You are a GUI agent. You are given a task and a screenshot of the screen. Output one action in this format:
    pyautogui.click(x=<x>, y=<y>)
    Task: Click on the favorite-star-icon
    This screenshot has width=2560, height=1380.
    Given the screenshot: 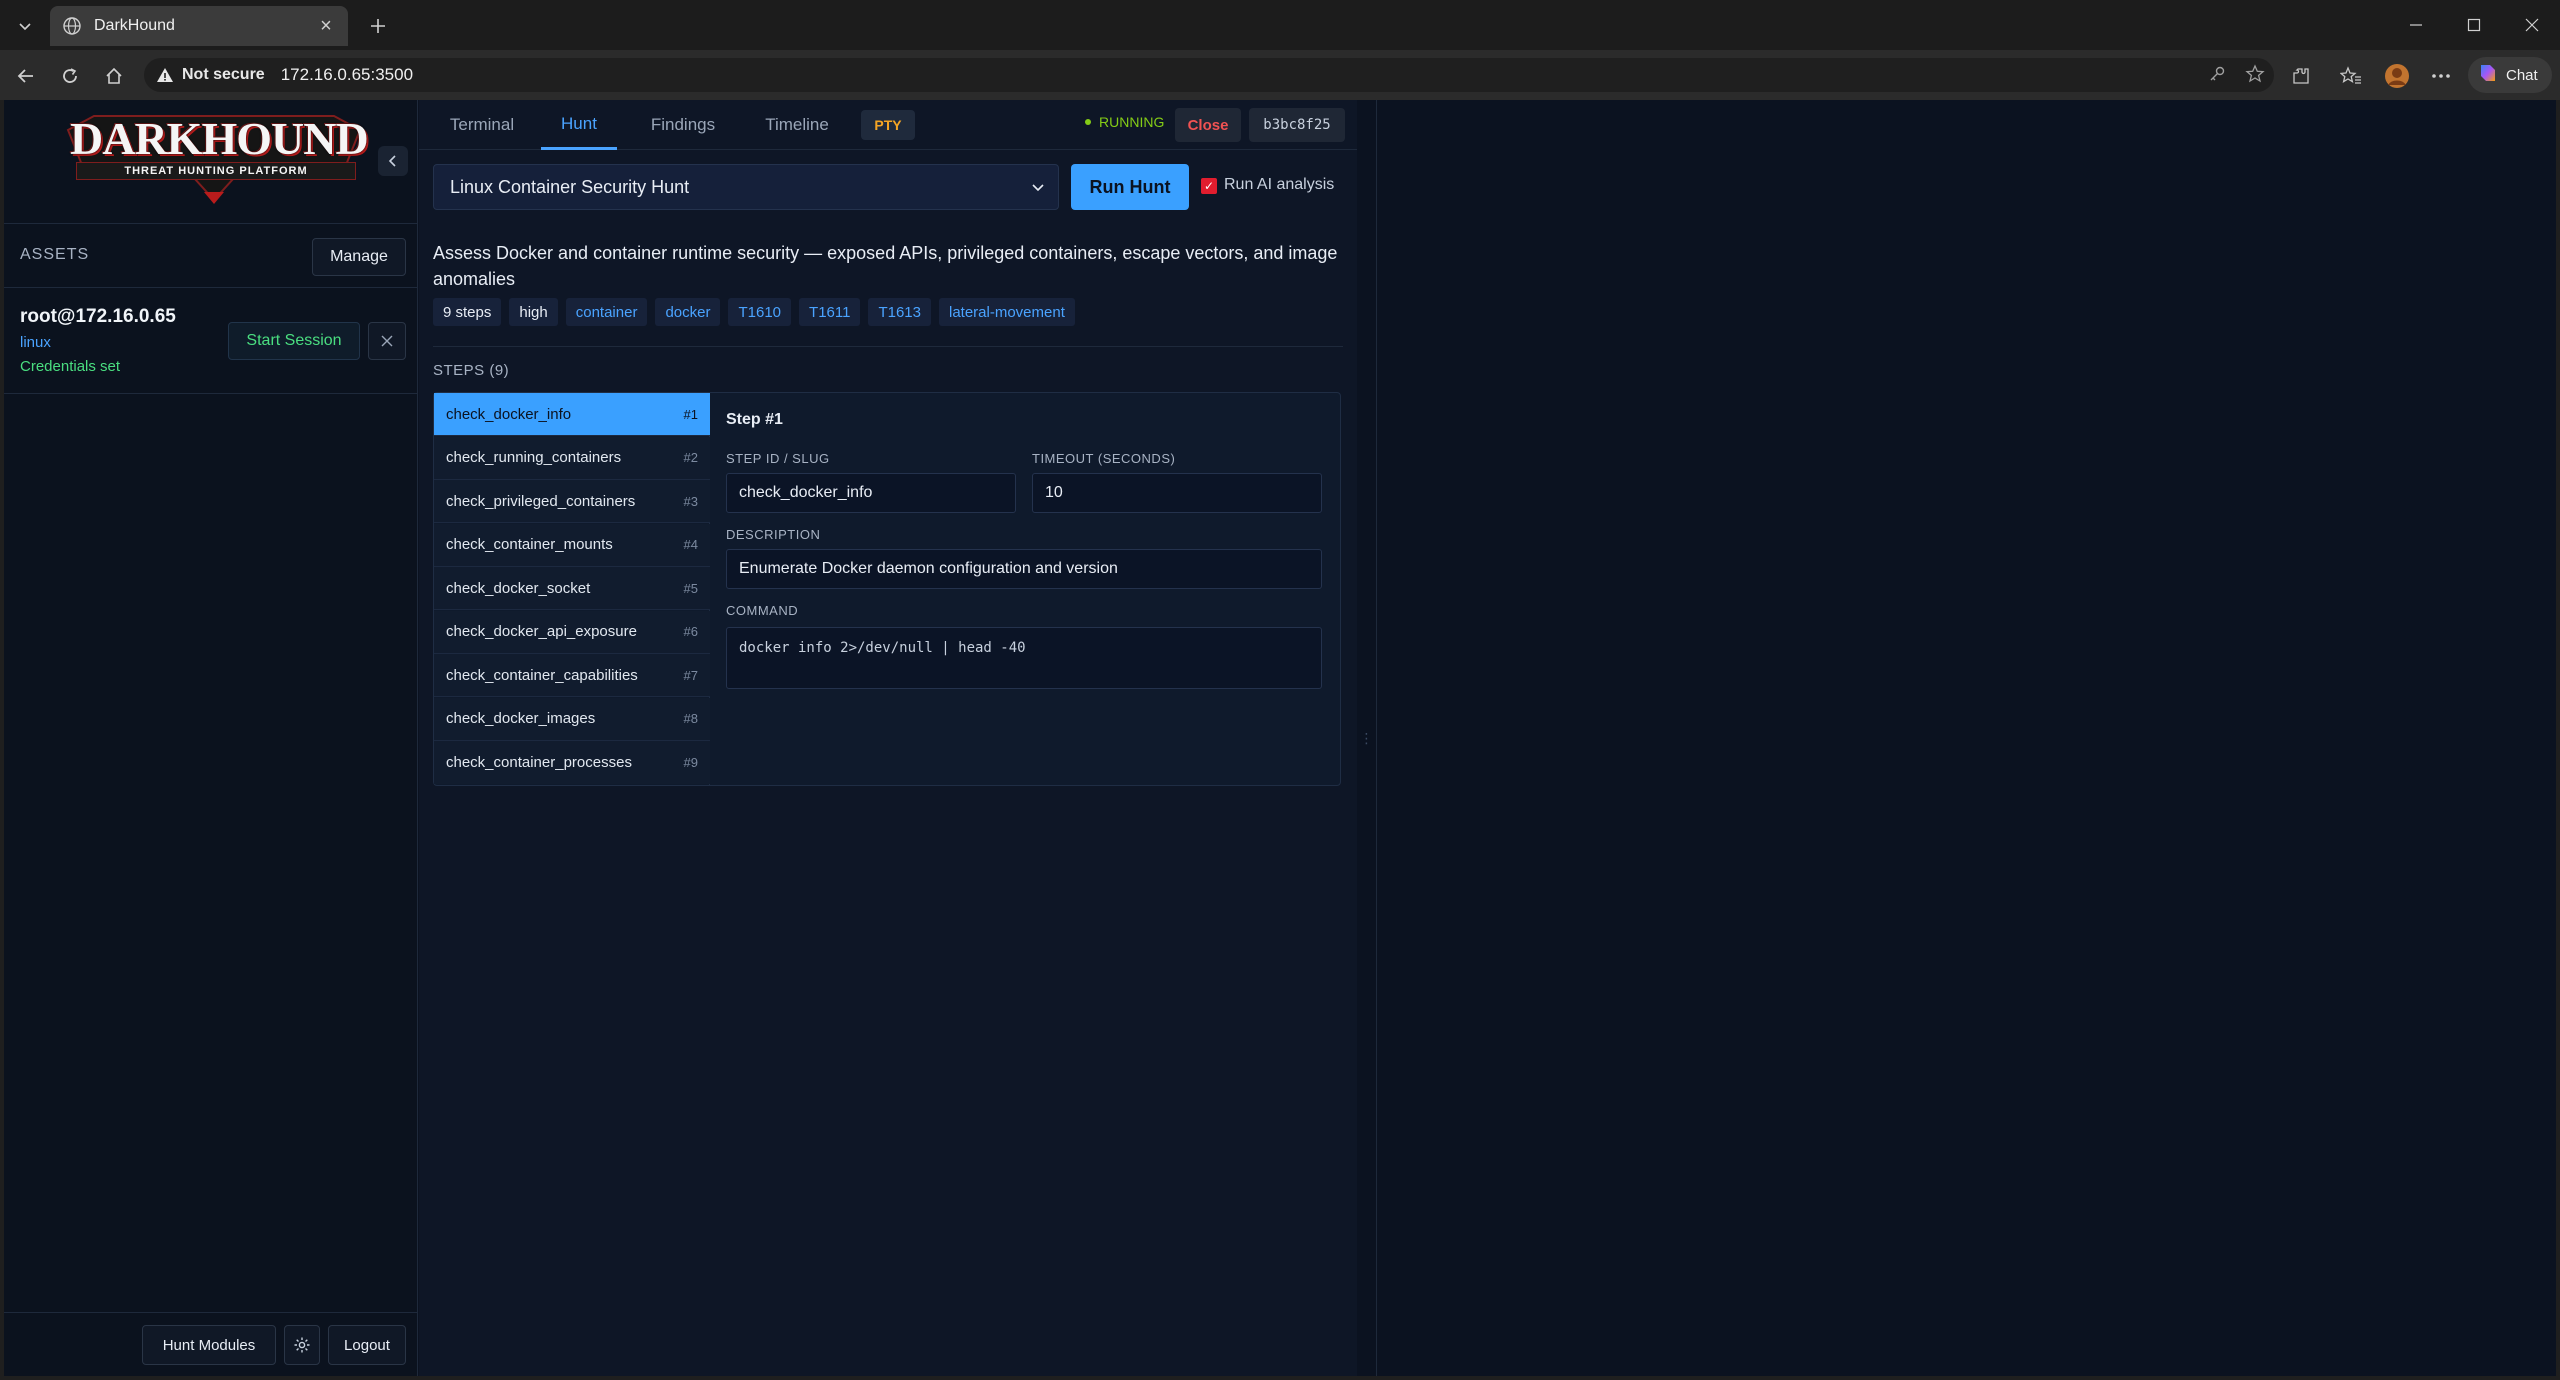 What is the action you would take?
    pyautogui.click(x=2255, y=74)
    